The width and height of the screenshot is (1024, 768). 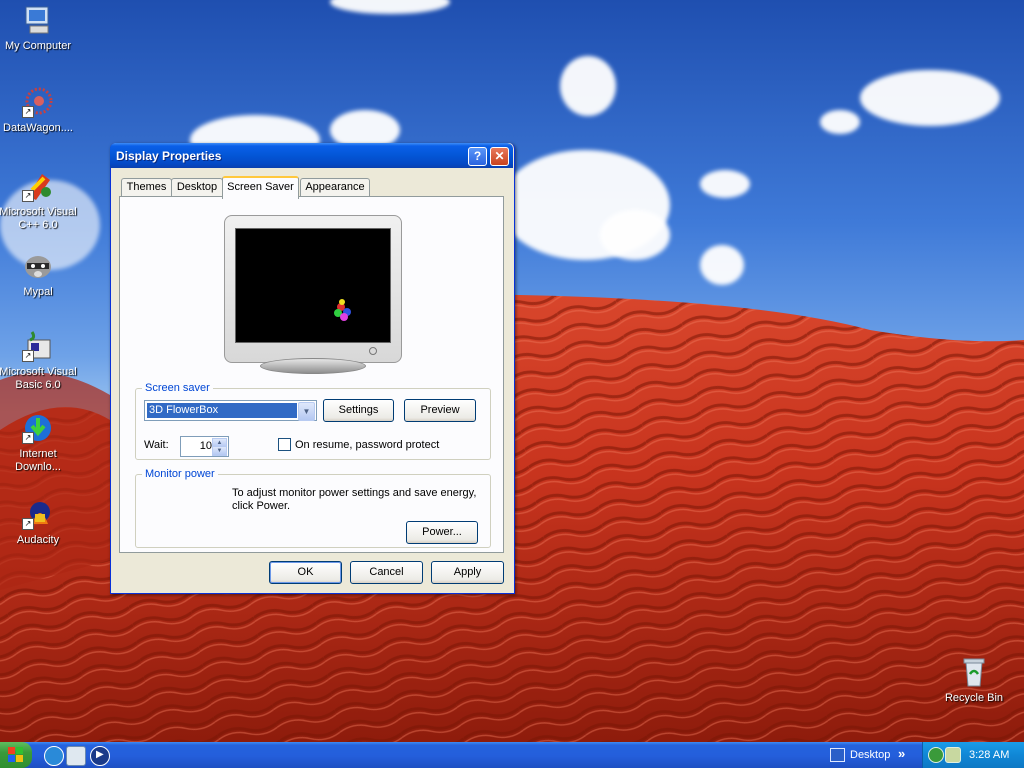 What do you see at coordinates (38, 186) in the screenshot?
I see `visual-cpp-icon: ↗` at bounding box center [38, 186].